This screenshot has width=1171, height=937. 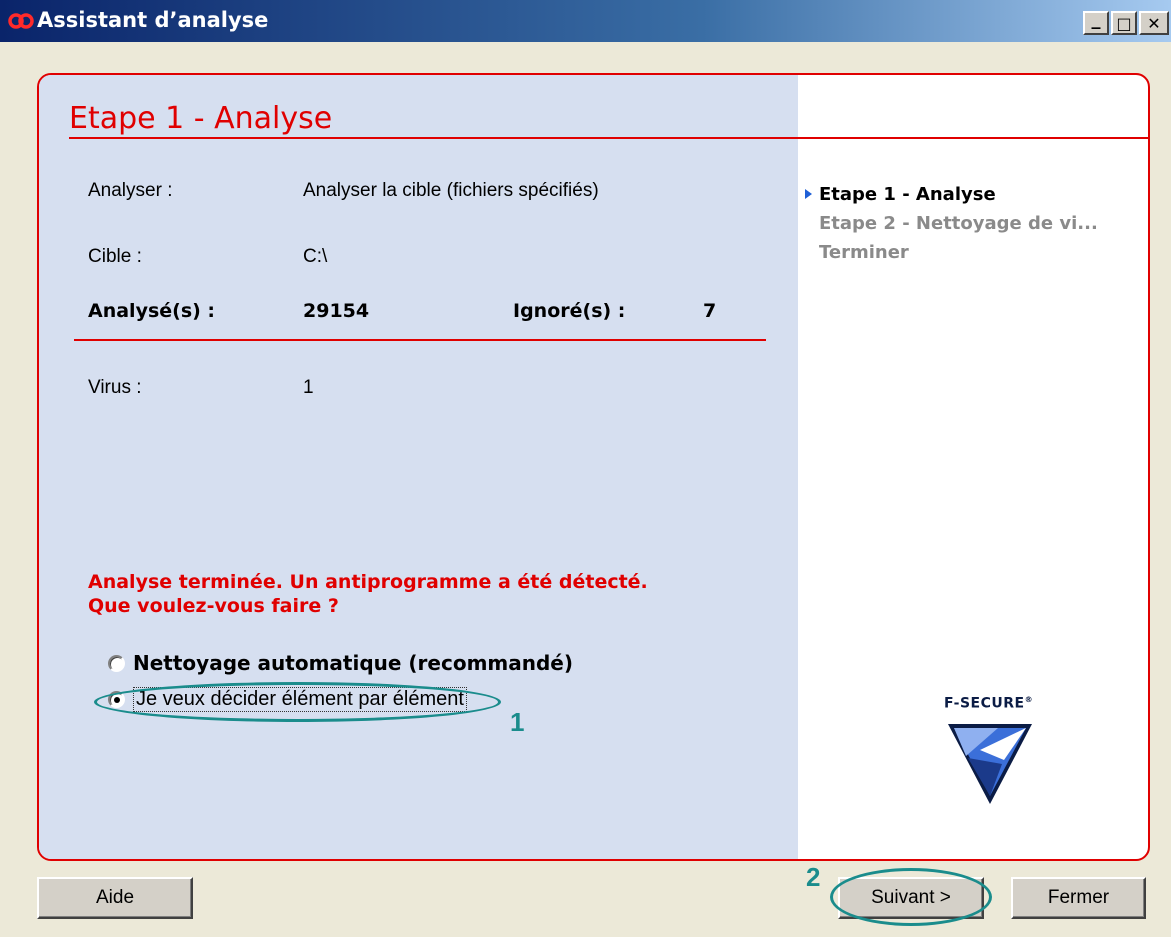 What do you see at coordinates (420, 340) in the screenshot?
I see `stats-divider` at bounding box center [420, 340].